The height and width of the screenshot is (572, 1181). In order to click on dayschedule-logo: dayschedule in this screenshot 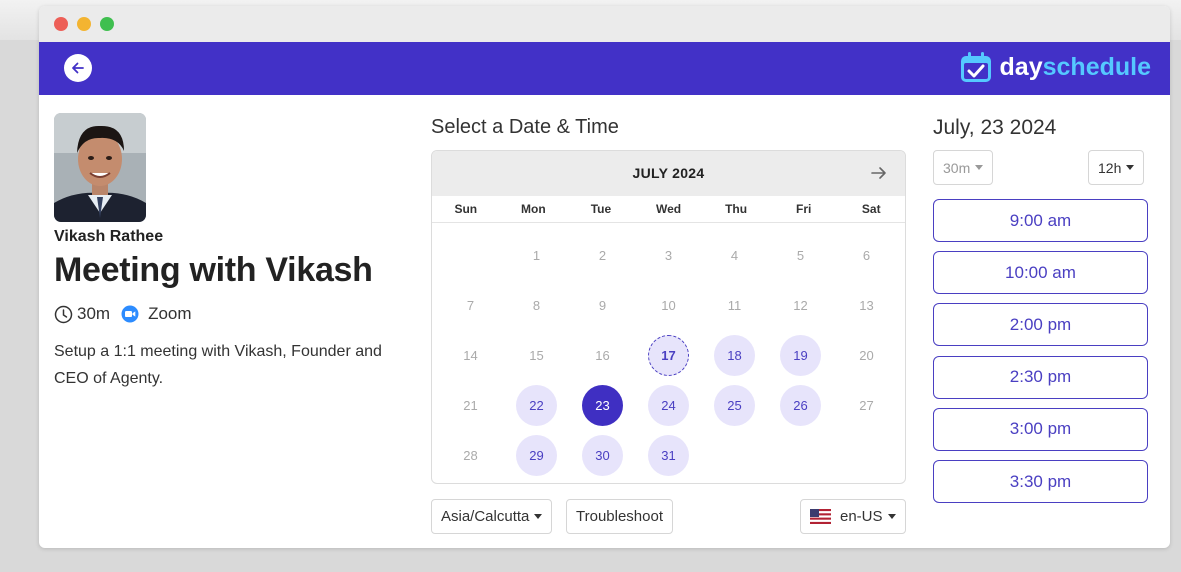, I will do `click(1054, 67)`.